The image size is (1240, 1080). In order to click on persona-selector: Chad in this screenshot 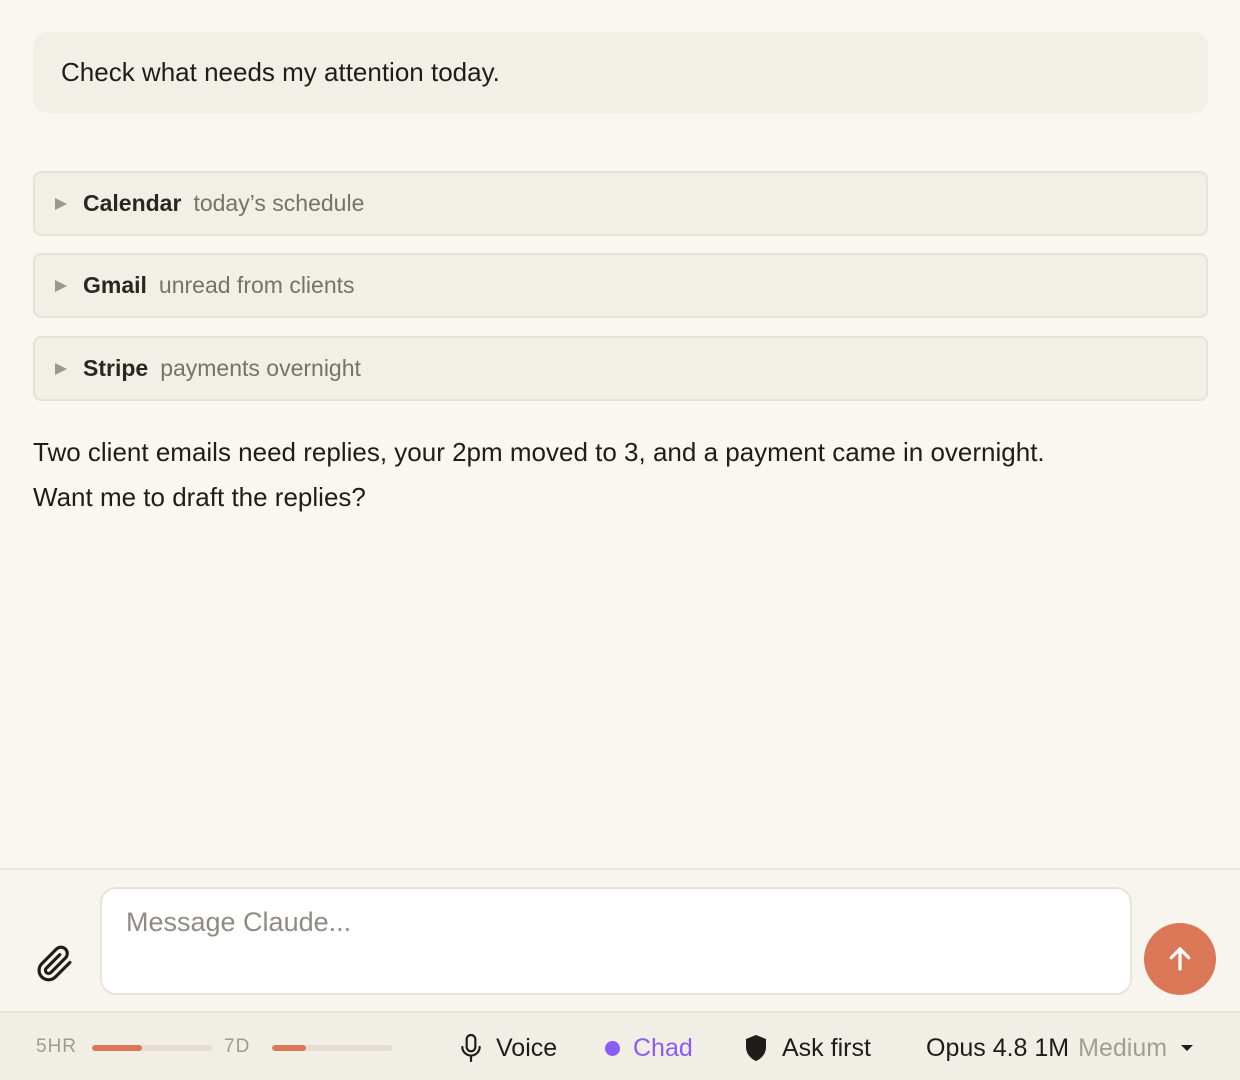, I will do `click(649, 1048)`.